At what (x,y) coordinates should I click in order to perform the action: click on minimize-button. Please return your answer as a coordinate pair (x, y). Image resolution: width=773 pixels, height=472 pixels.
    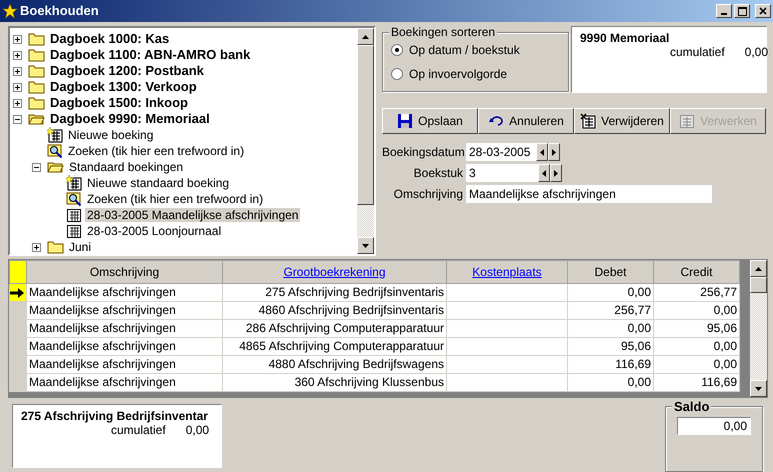
    Looking at the image, I should click on (724, 11).